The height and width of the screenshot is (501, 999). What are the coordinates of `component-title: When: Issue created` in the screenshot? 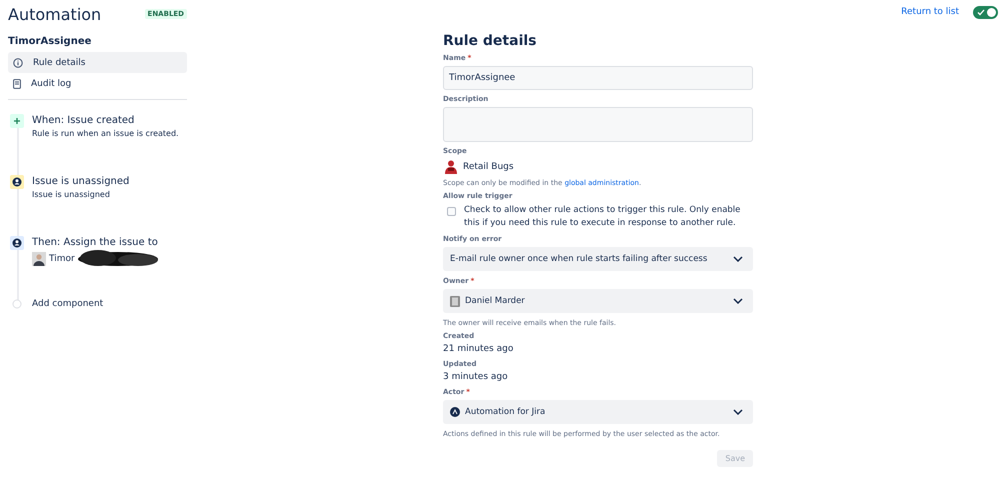 It's located at (84, 121).